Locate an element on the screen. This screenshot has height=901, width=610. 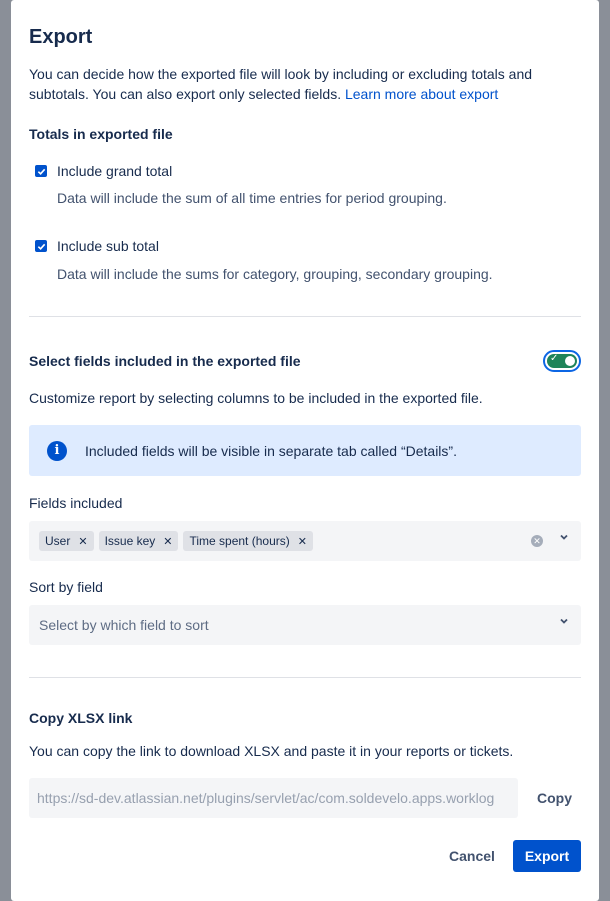
toggle-knob is located at coordinates (570, 361).